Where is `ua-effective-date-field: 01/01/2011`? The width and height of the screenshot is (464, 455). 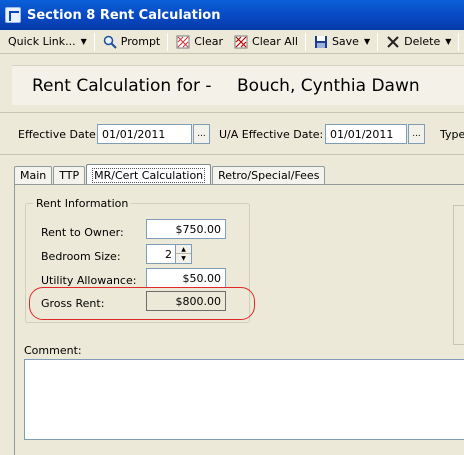 ua-effective-date-field: 01/01/2011 is located at coordinates (366, 134).